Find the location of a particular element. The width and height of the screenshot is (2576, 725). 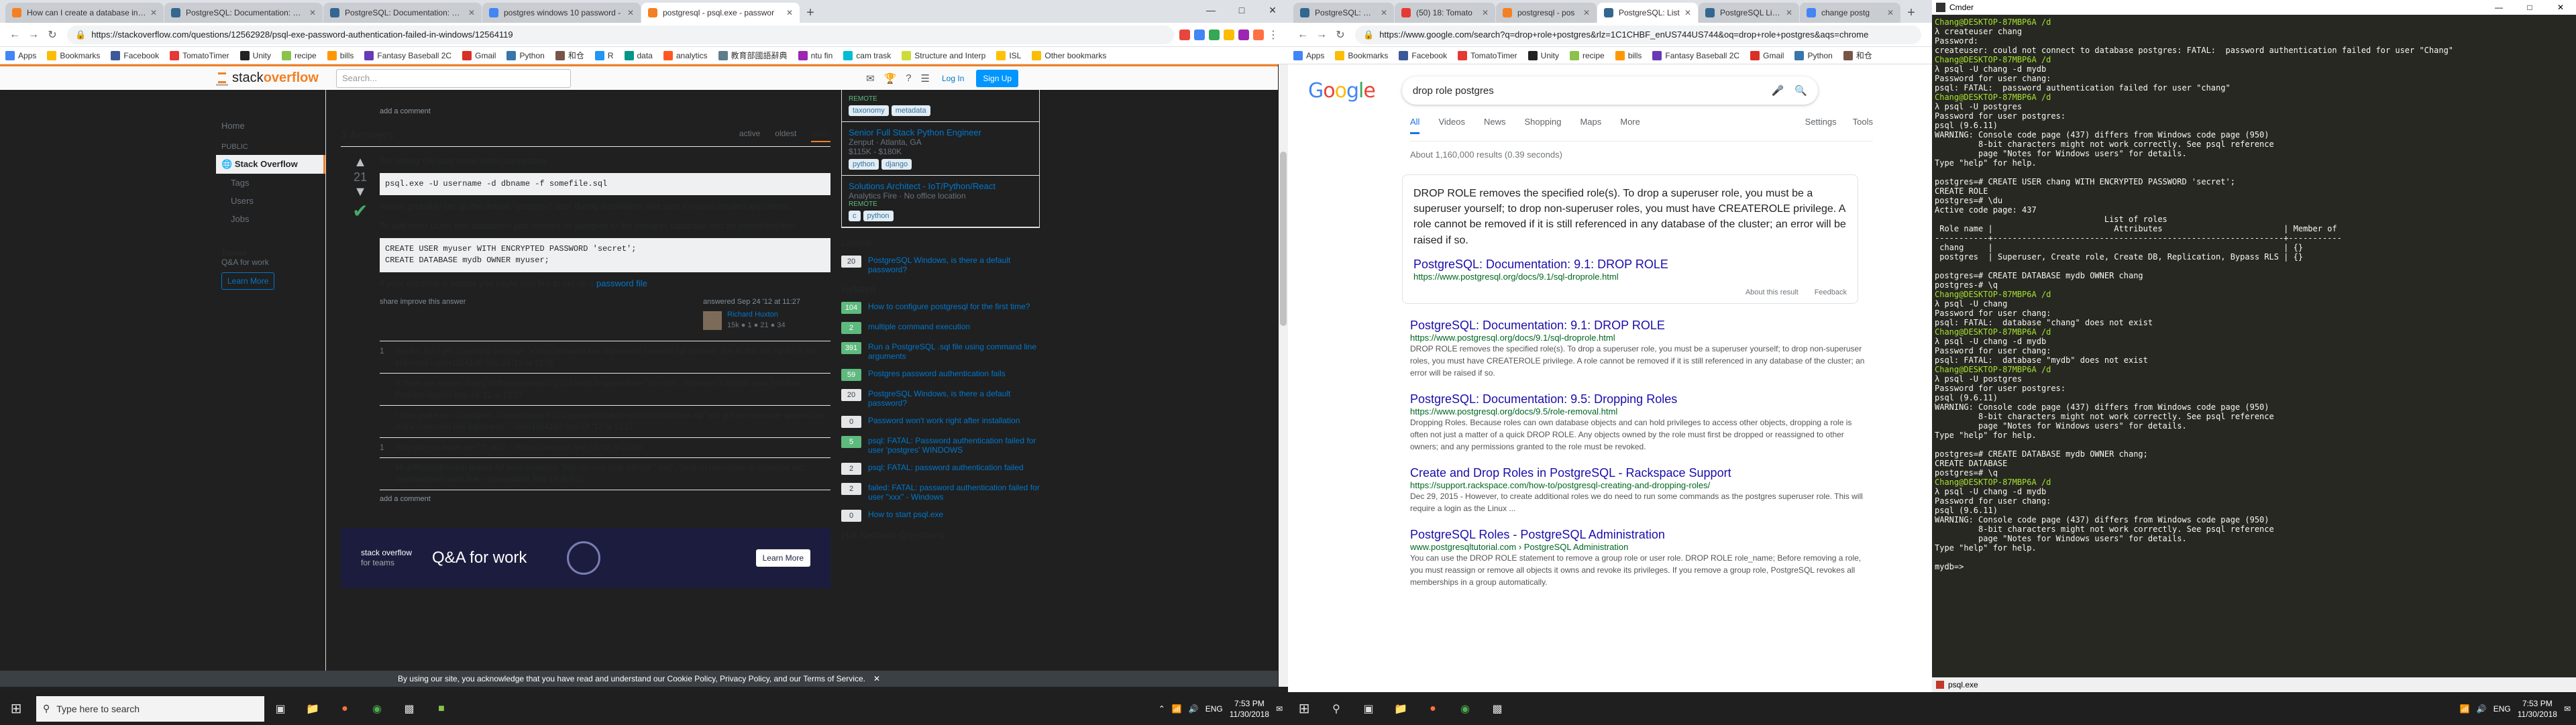

so-logo: stackoverflow is located at coordinates (267, 78).